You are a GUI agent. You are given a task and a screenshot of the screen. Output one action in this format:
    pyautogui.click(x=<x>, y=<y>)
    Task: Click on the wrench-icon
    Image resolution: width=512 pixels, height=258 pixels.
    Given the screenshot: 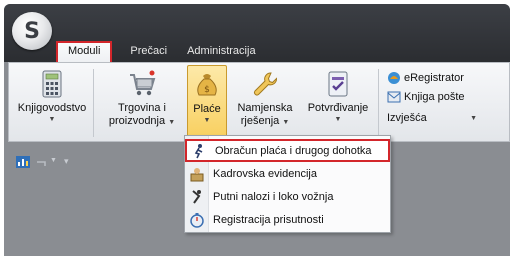 What is the action you would take?
    pyautogui.click(x=265, y=84)
    